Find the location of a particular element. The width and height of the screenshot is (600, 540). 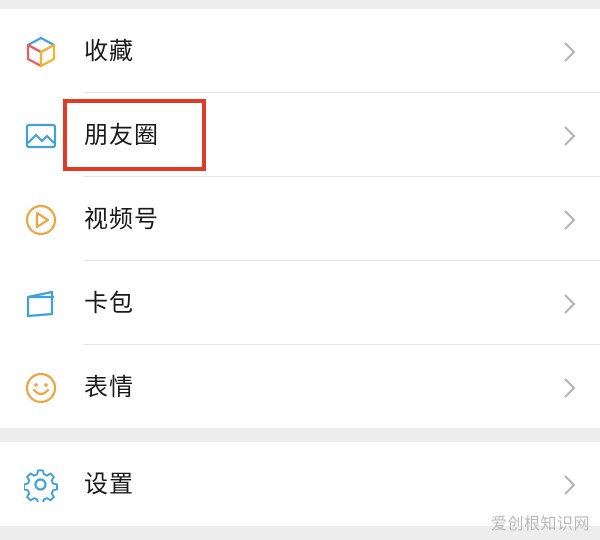

menu-item-label: 朋友圈 is located at coordinates (121, 135).